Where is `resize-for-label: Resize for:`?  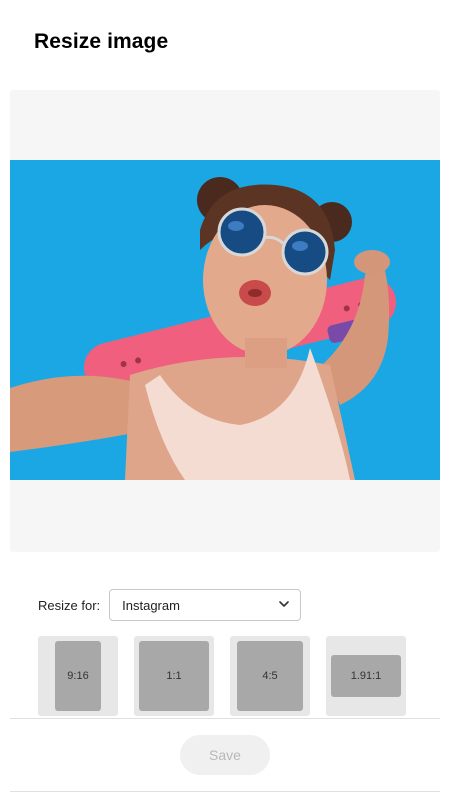
resize-for-label: Resize for: is located at coordinates (69, 605).